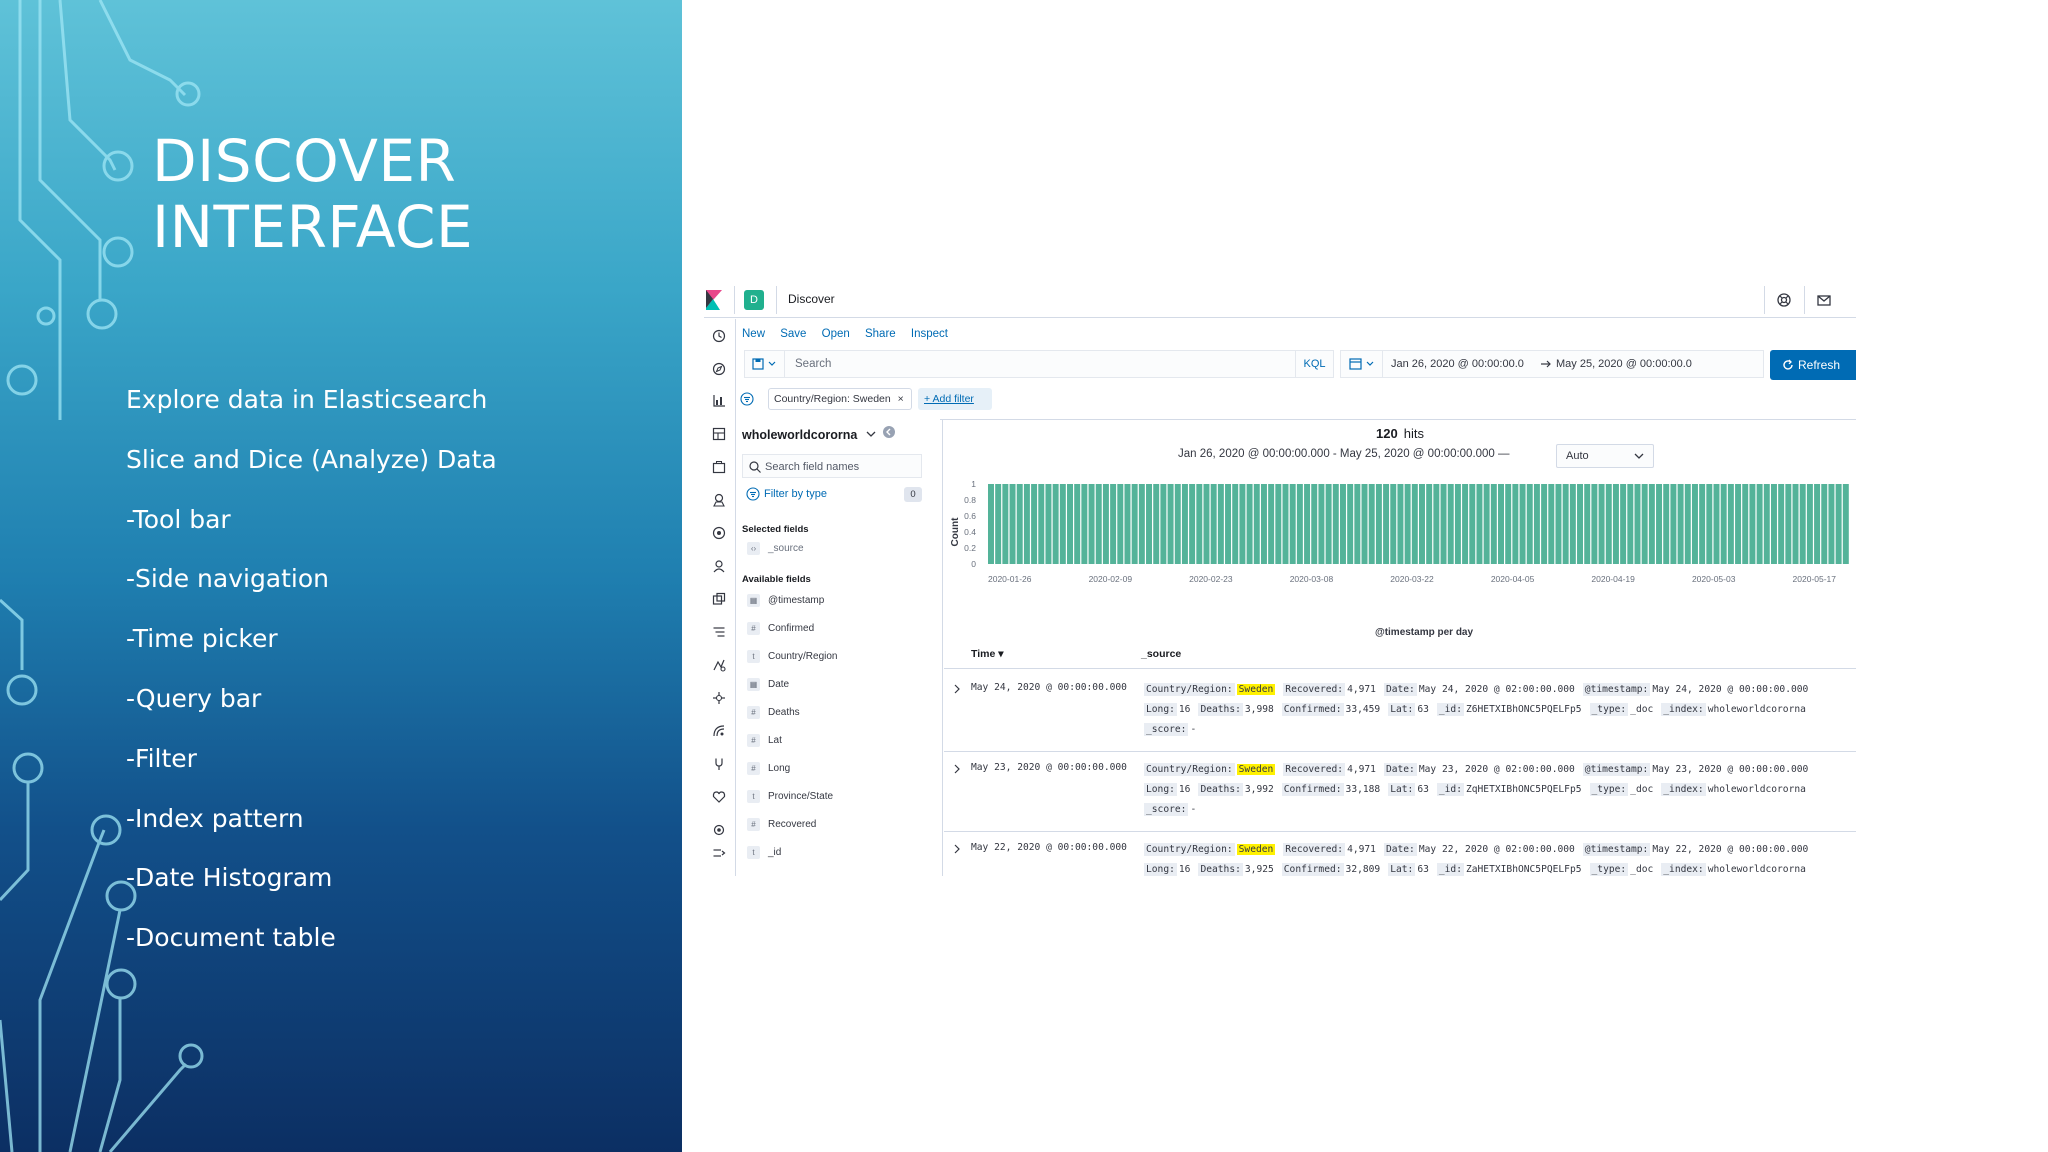 The height and width of the screenshot is (1152, 2048). Describe the element at coordinates (768, 686) in the screenshot. I see `field-item: ▦ Date` at that location.